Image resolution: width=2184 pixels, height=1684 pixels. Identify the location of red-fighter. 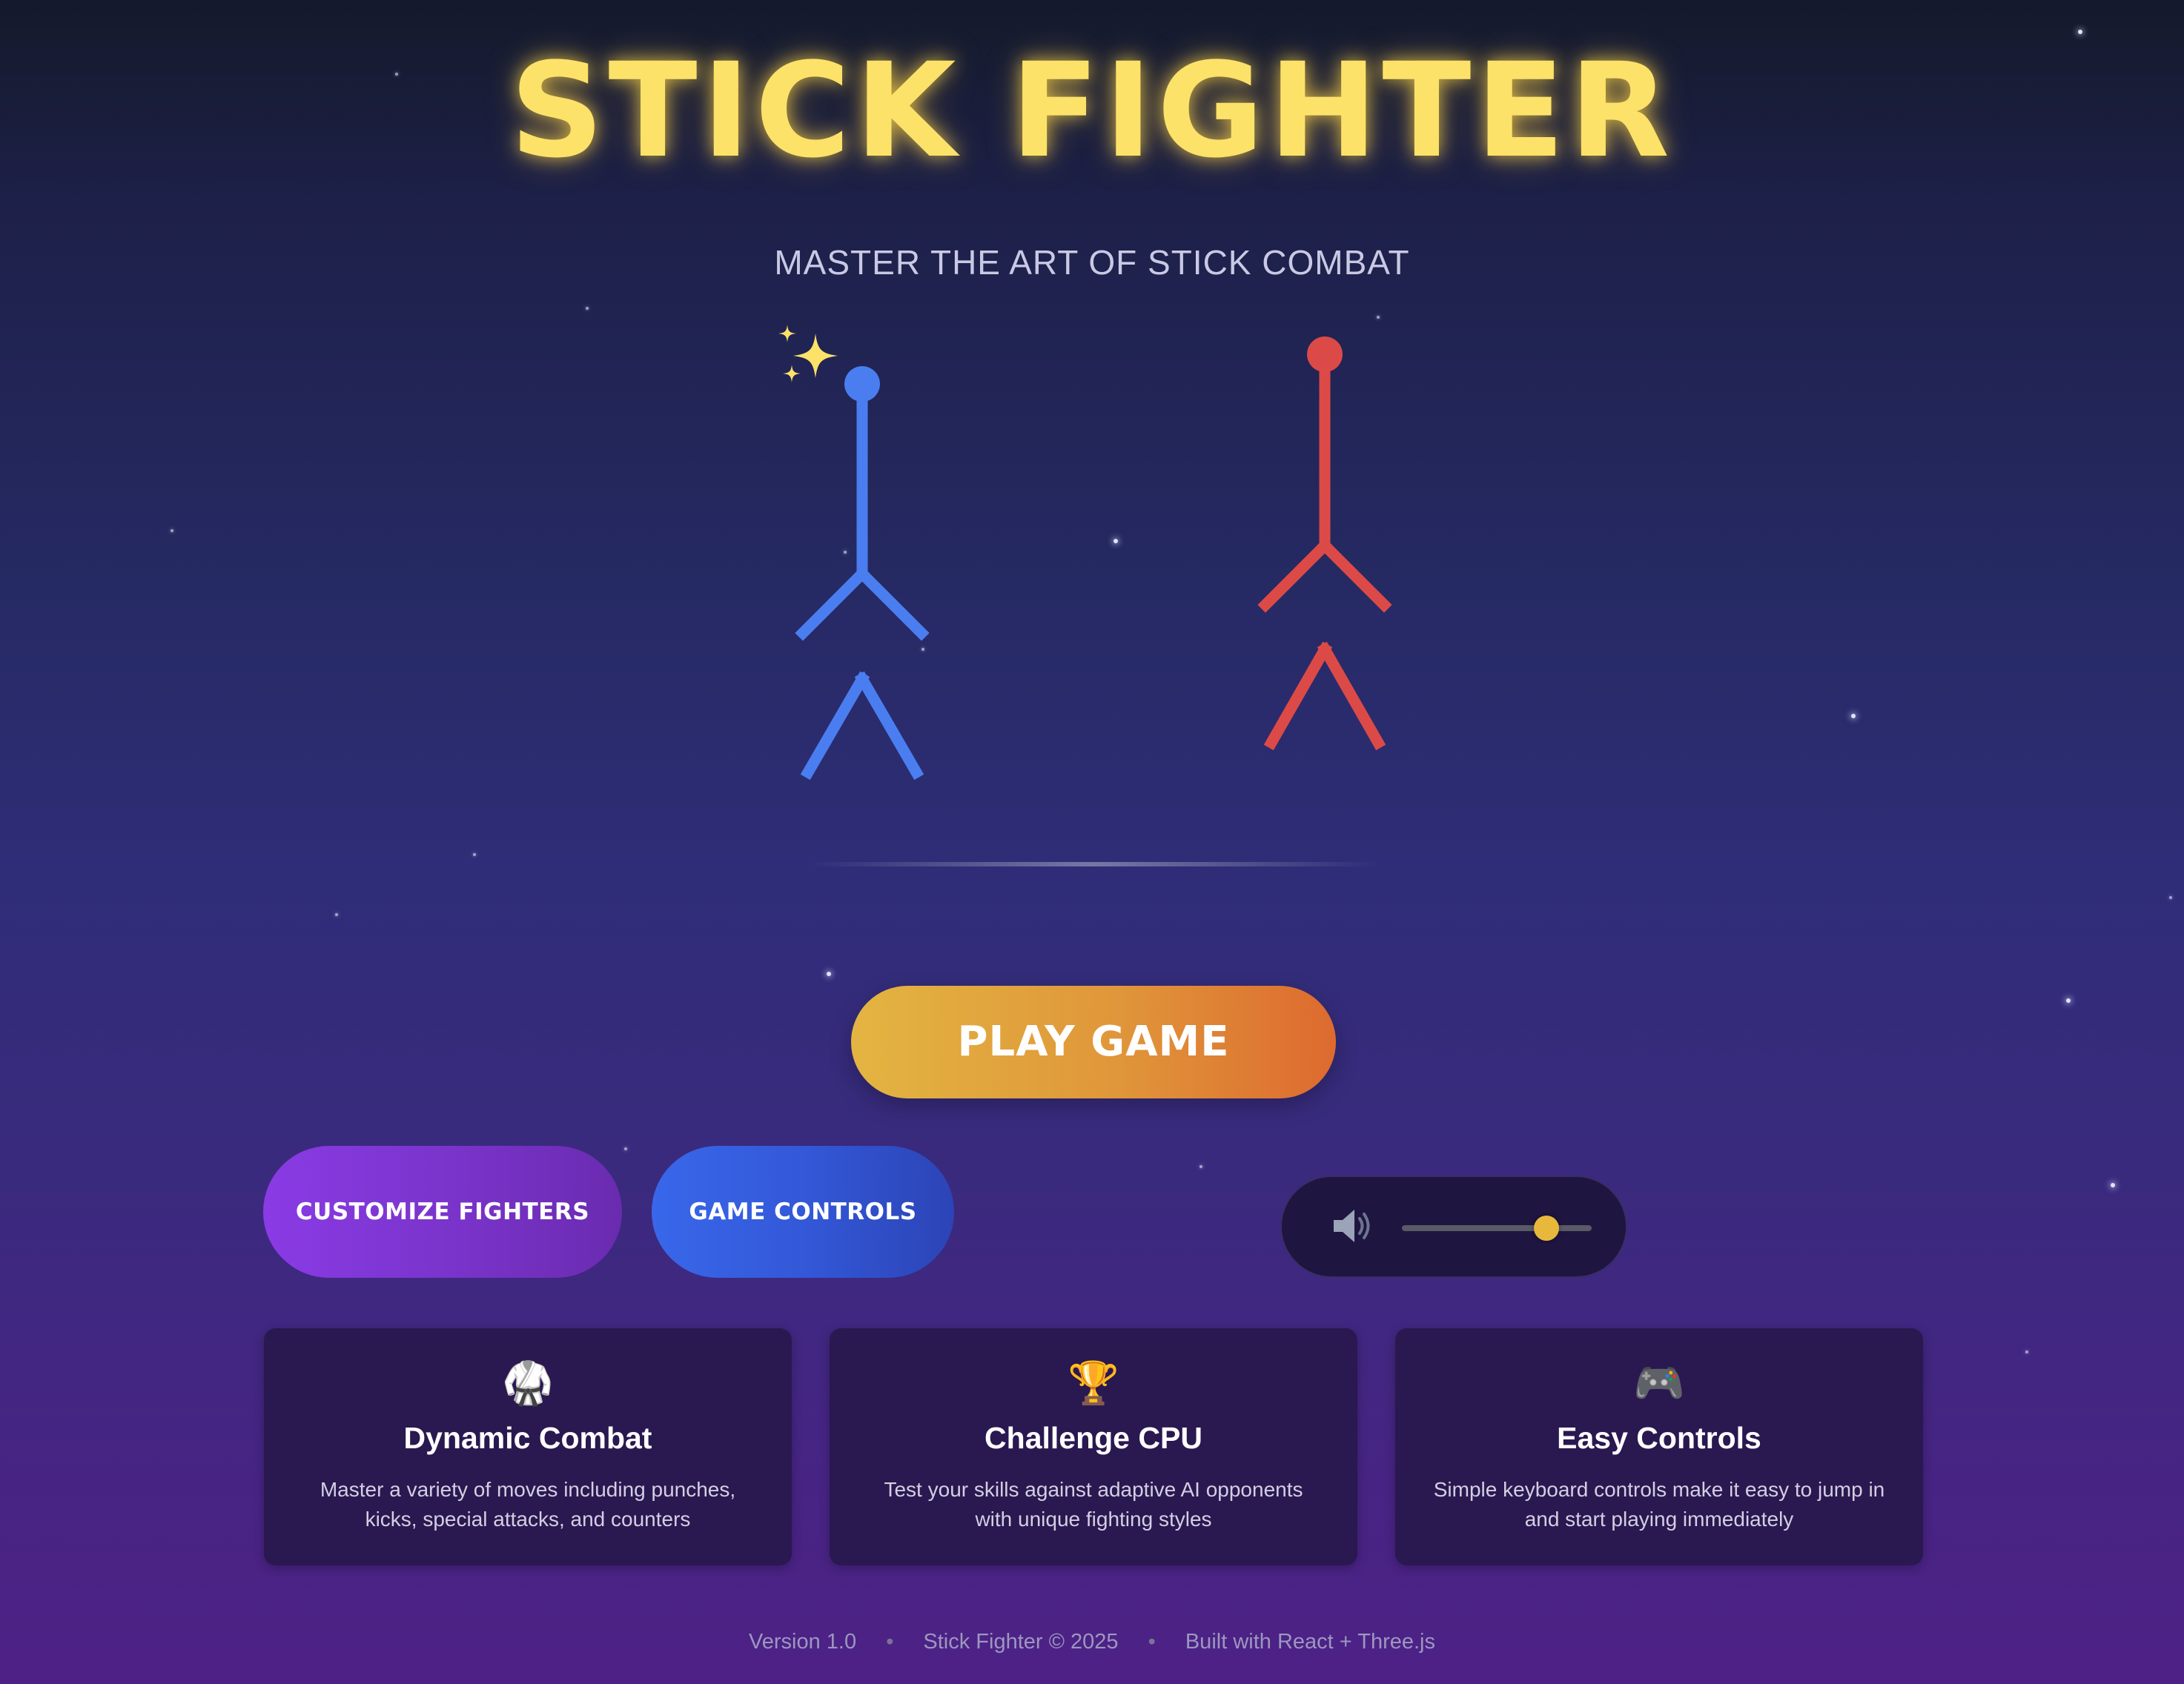
(1324, 544).